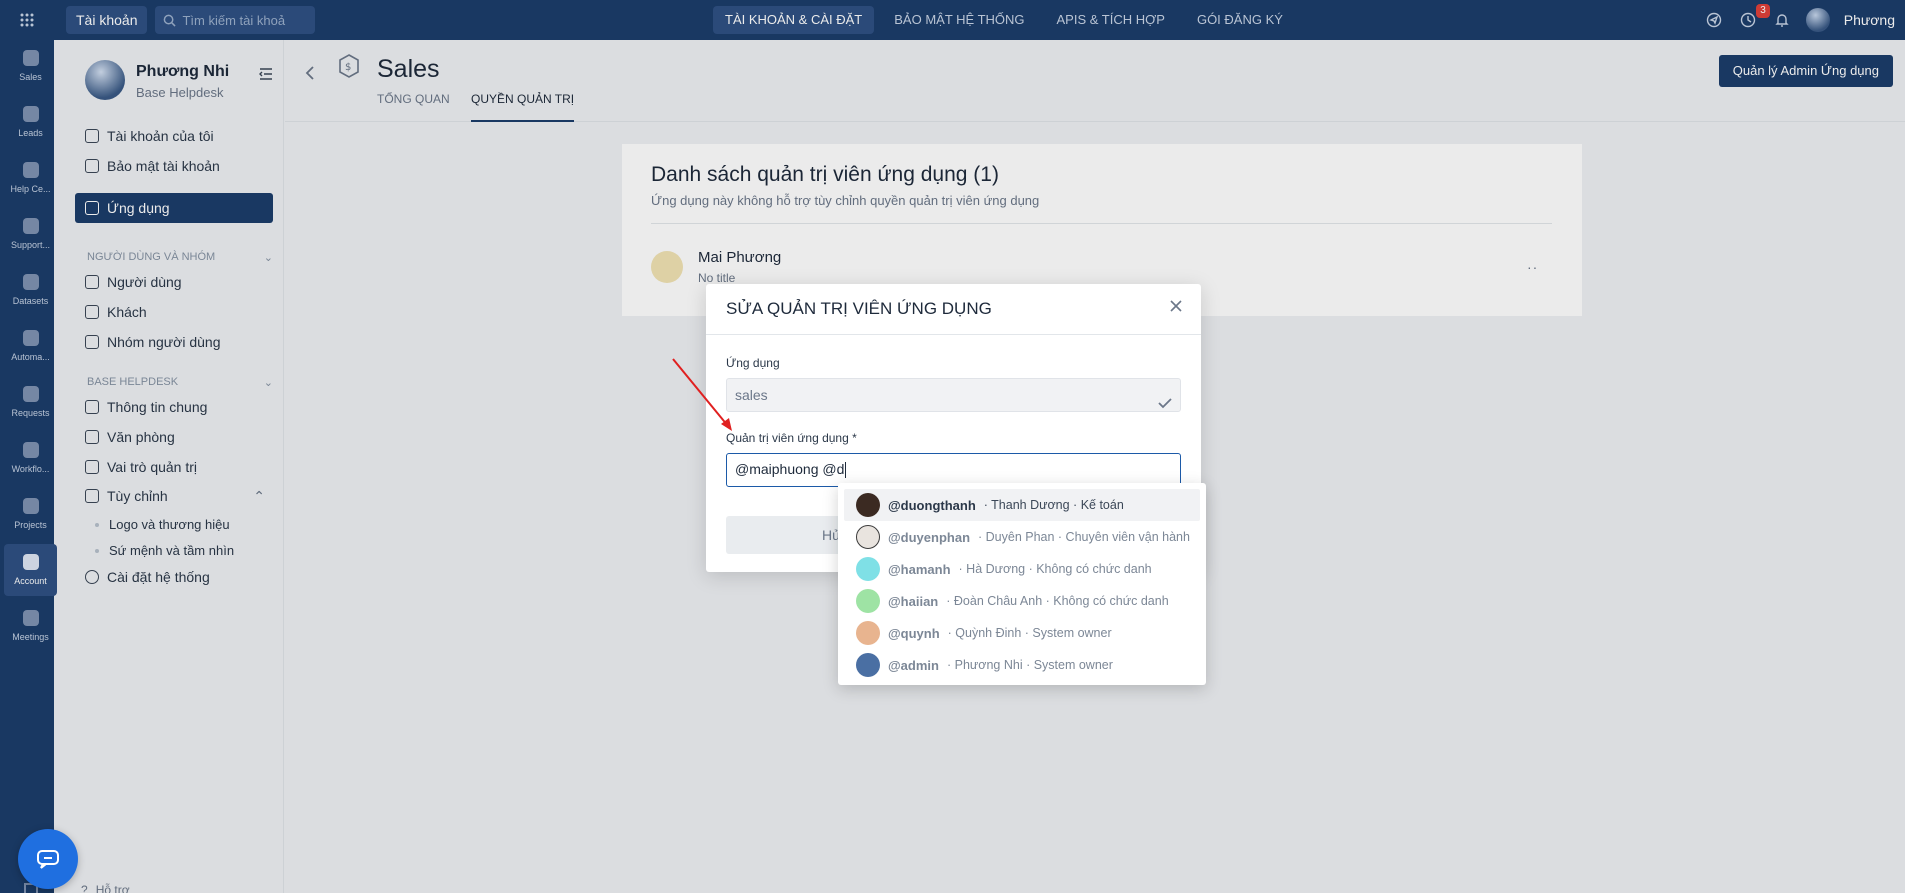 This screenshot has width=1905, height=893. I want to click on app-select: sales, so click(953, 395).